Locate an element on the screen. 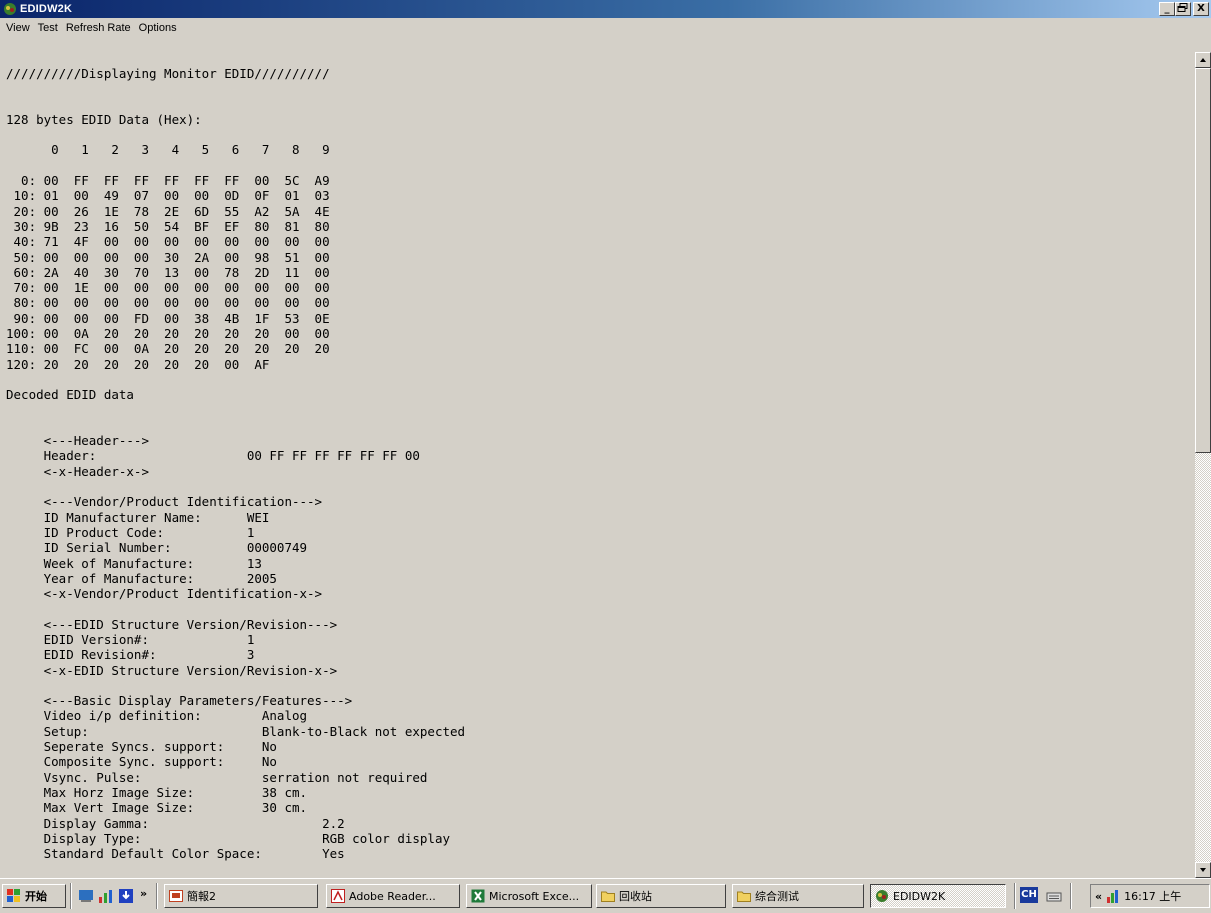 Image resolution: width=1211 pixels, height=913 pixels. output-line: 0: 00 FF FF FF FF FF FF 00 5C A9 is located at coordinates (168, 181).